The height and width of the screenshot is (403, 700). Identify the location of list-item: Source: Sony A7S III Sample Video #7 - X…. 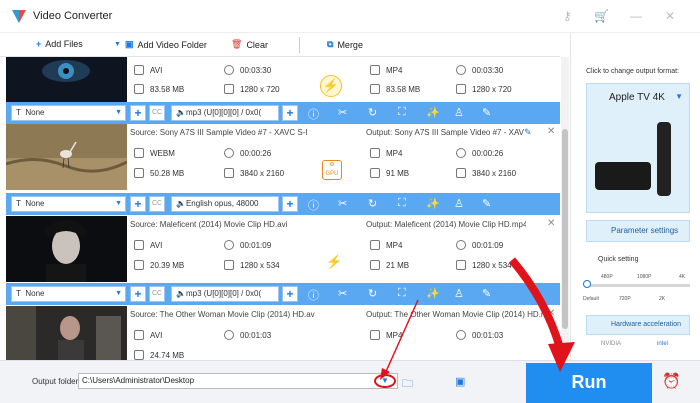
(283, 157).